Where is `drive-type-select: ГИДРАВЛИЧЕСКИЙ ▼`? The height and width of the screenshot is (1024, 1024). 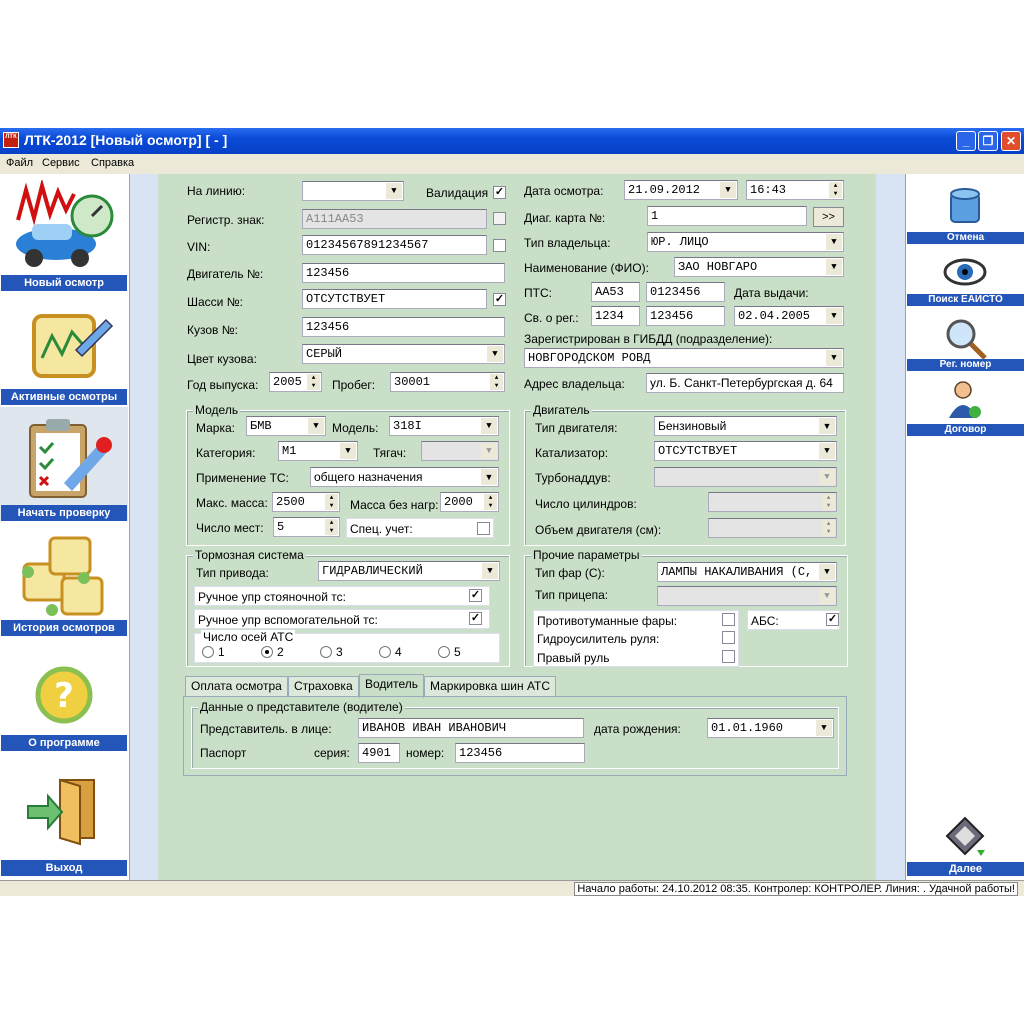 drive-type-select: ГИДРАВЛИЧЕСКИЙ ▼ is located at coordinates (409, 571).